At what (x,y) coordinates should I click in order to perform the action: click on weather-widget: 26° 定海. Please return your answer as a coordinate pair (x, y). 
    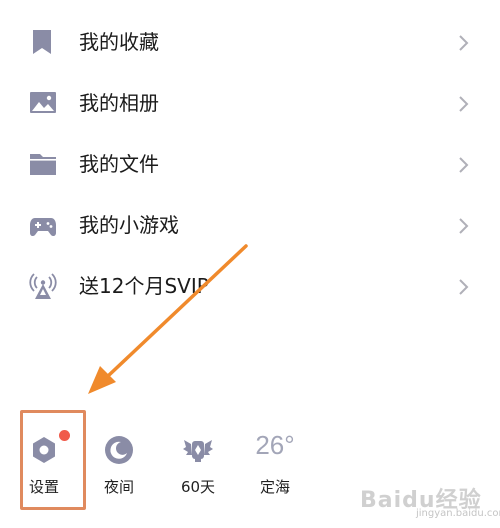
    Looking at the image, I should click on (275, 458).